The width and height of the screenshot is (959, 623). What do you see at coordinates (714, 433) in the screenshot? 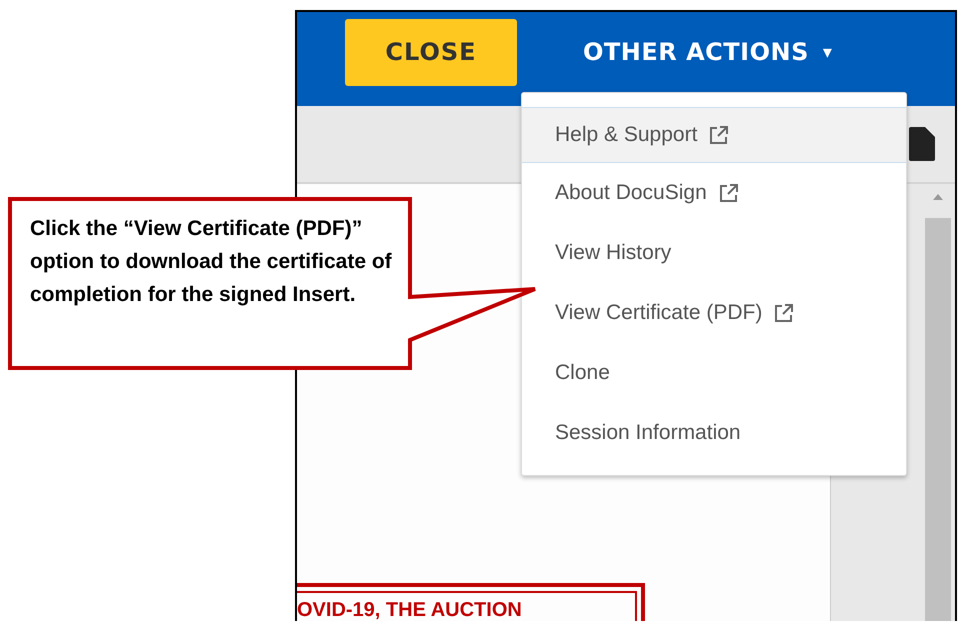
I see `menu-item: Session Information` at bounding box center [714, 433].